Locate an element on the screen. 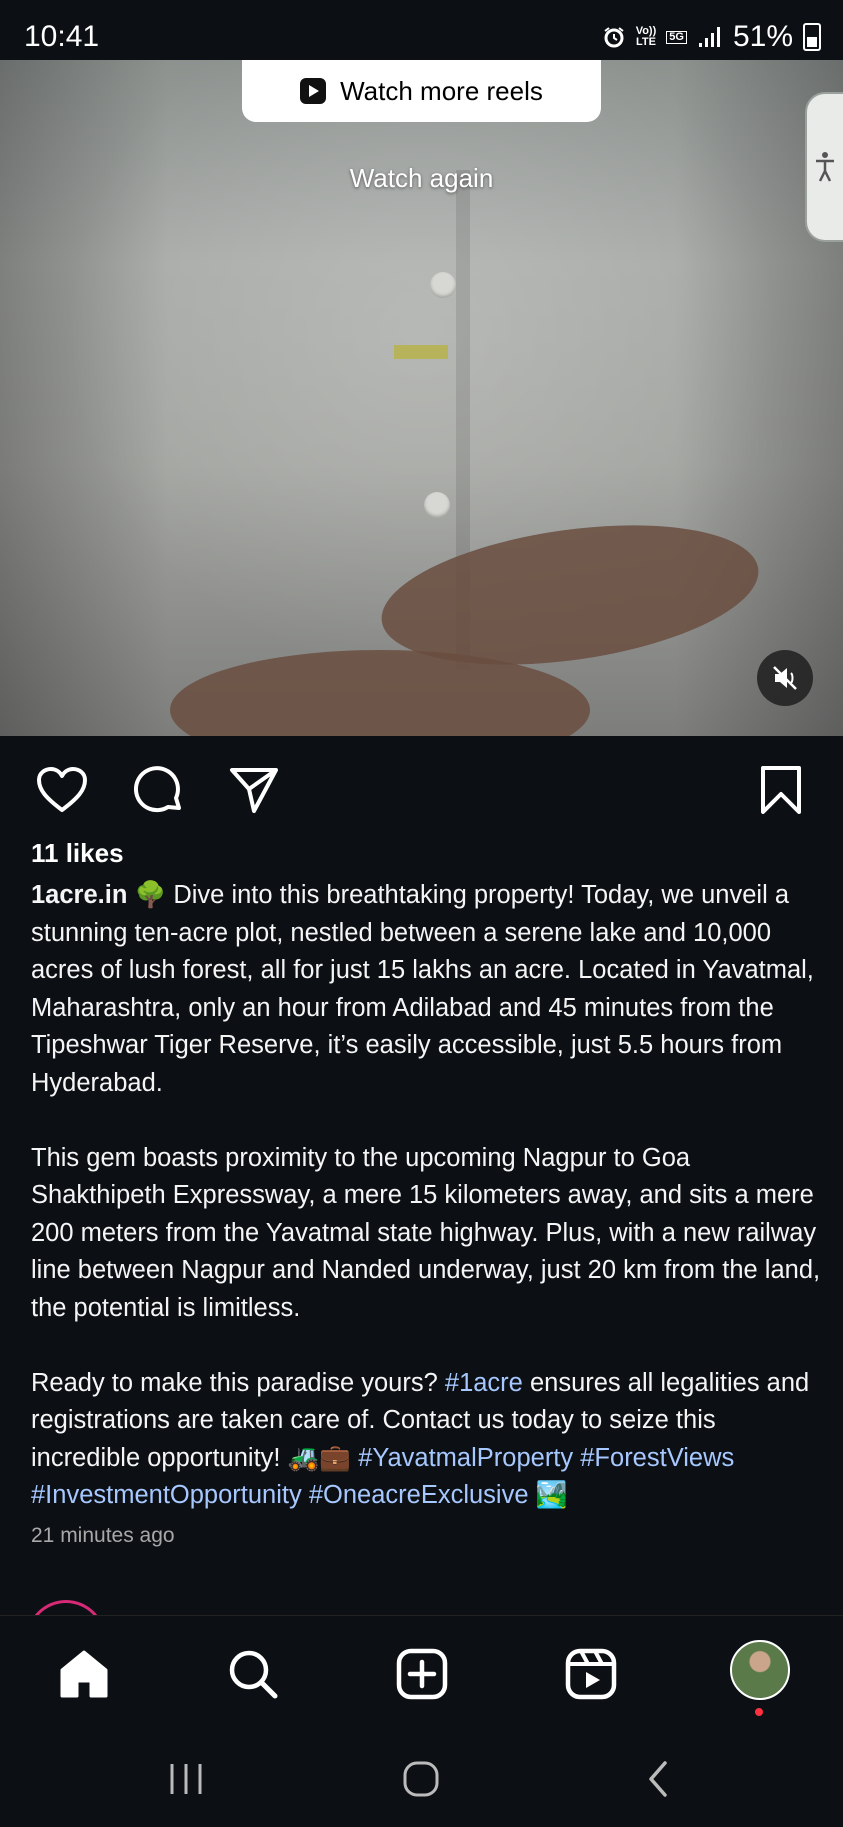 The width and height of the screenshot is (843, 1827). comment-icon is located at coordinates (157, 789).